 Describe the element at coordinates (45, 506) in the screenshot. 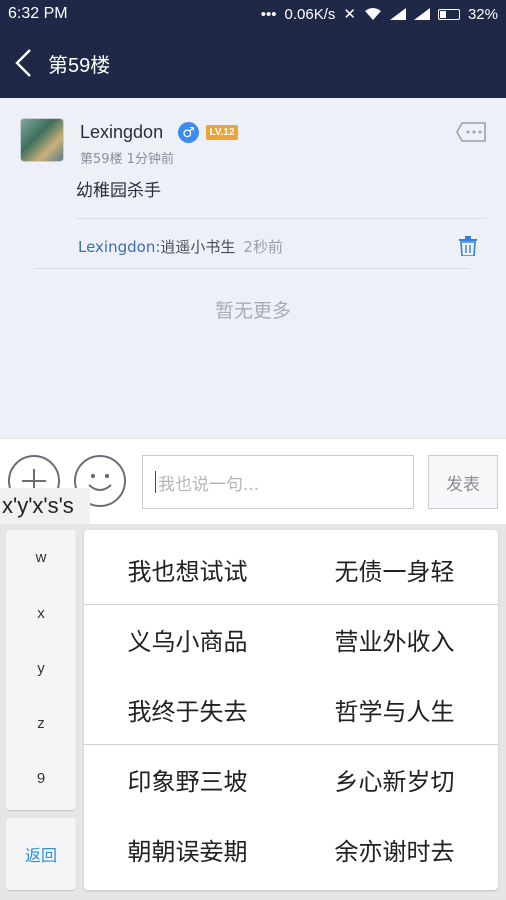

I see `pinyin-composition: x'y'x's's` at that location.